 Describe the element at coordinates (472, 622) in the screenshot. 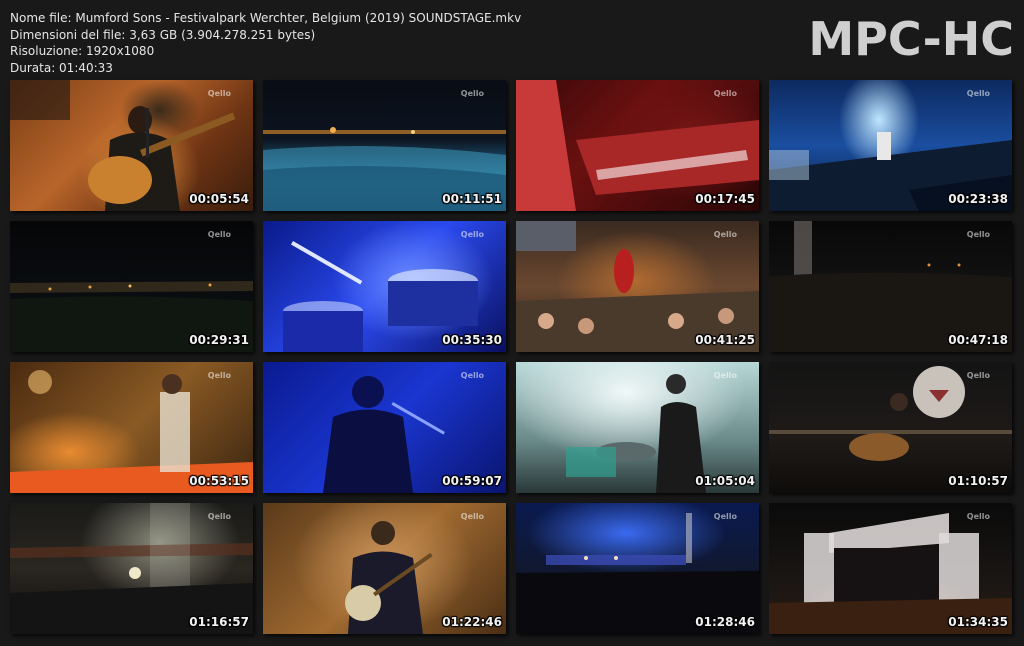

I see `timestamp: 01:22:46` at that location.